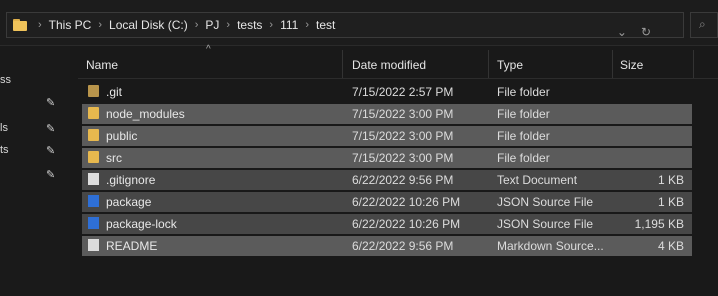  I want to click on column-size: Size, so click(631, 65).